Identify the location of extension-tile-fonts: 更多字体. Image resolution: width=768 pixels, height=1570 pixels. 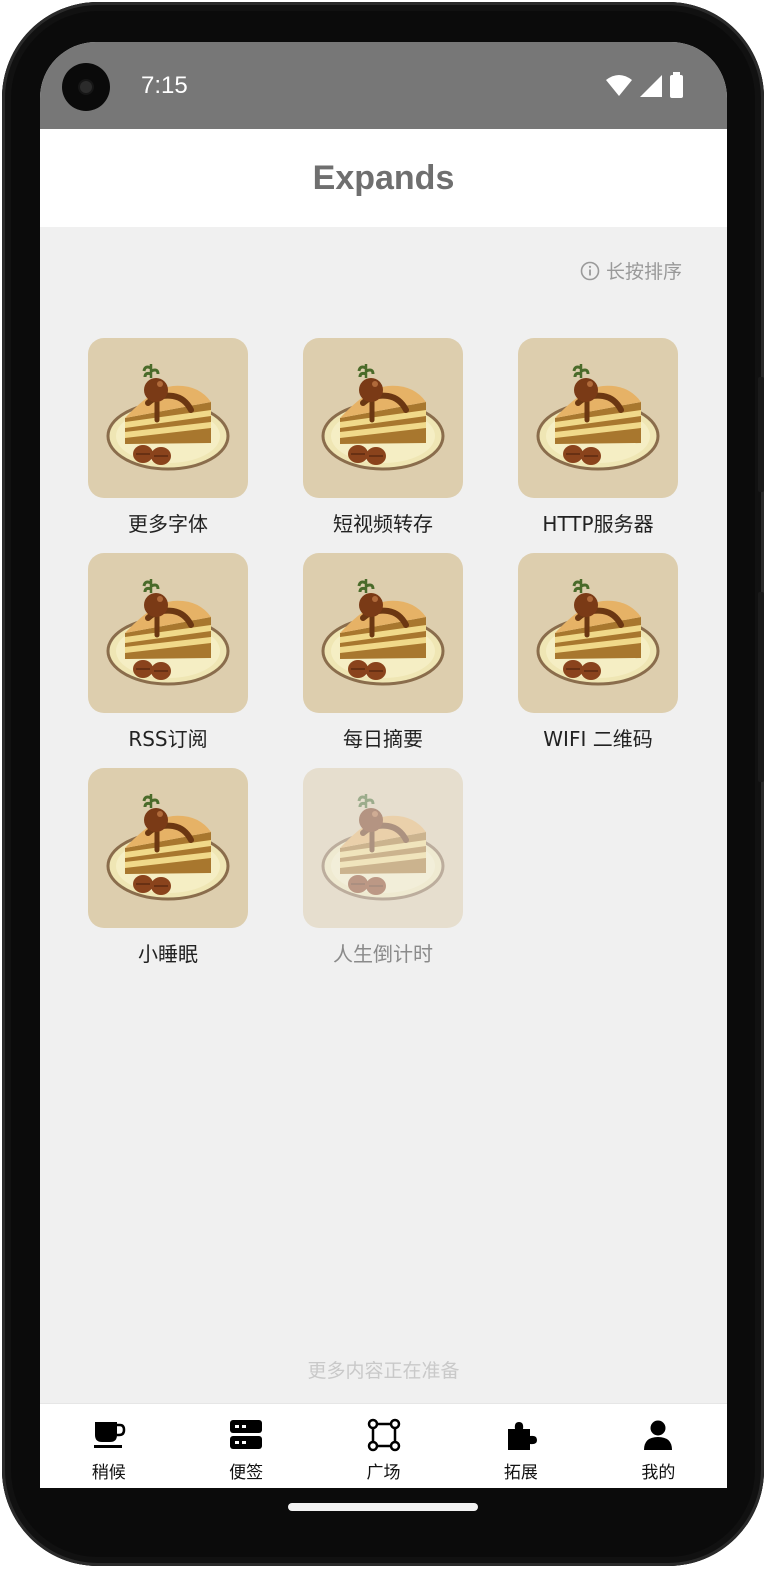
(168, 437).